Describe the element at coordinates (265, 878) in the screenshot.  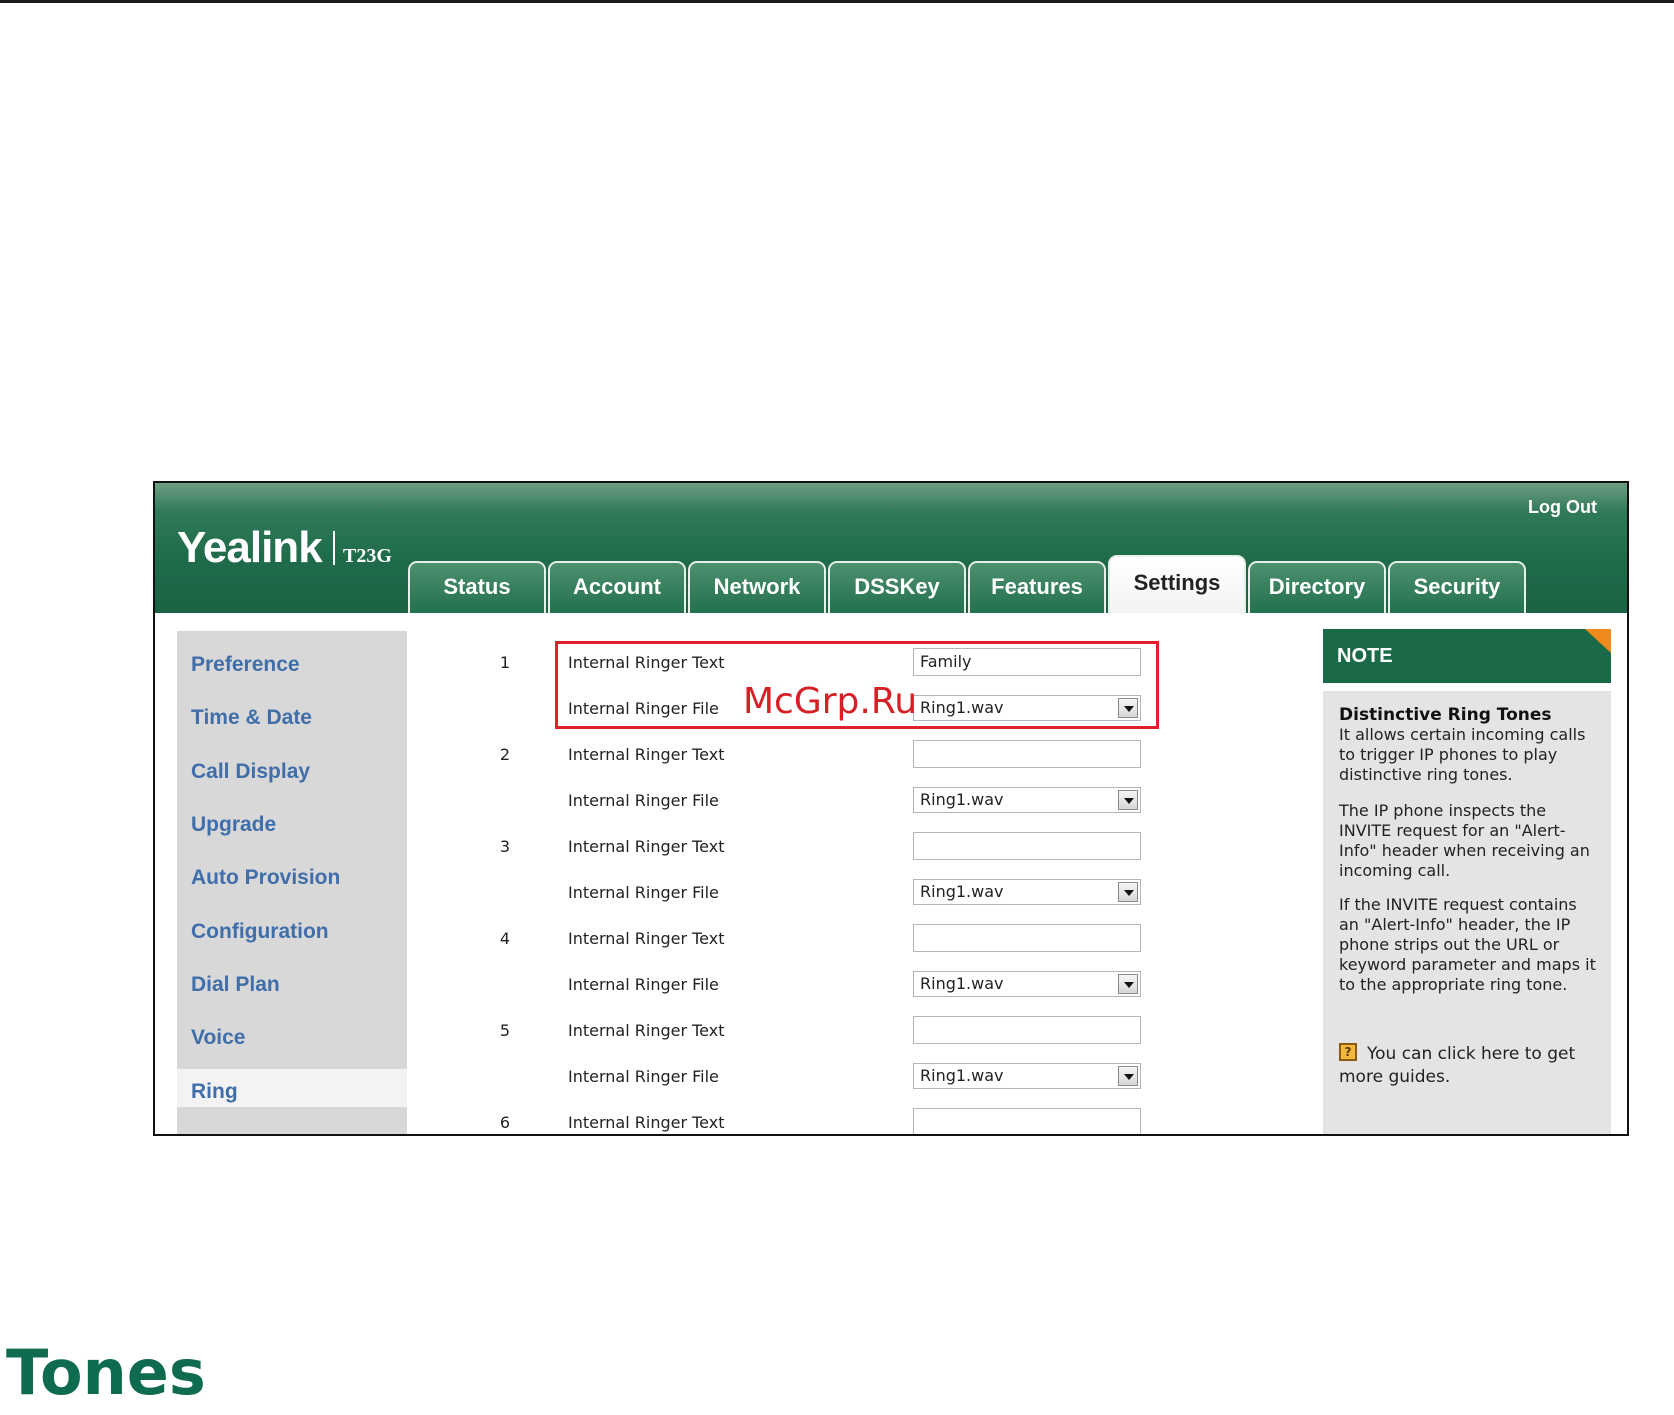
I see `sidebar-item-auto-provision: Auto Provision` at that location.